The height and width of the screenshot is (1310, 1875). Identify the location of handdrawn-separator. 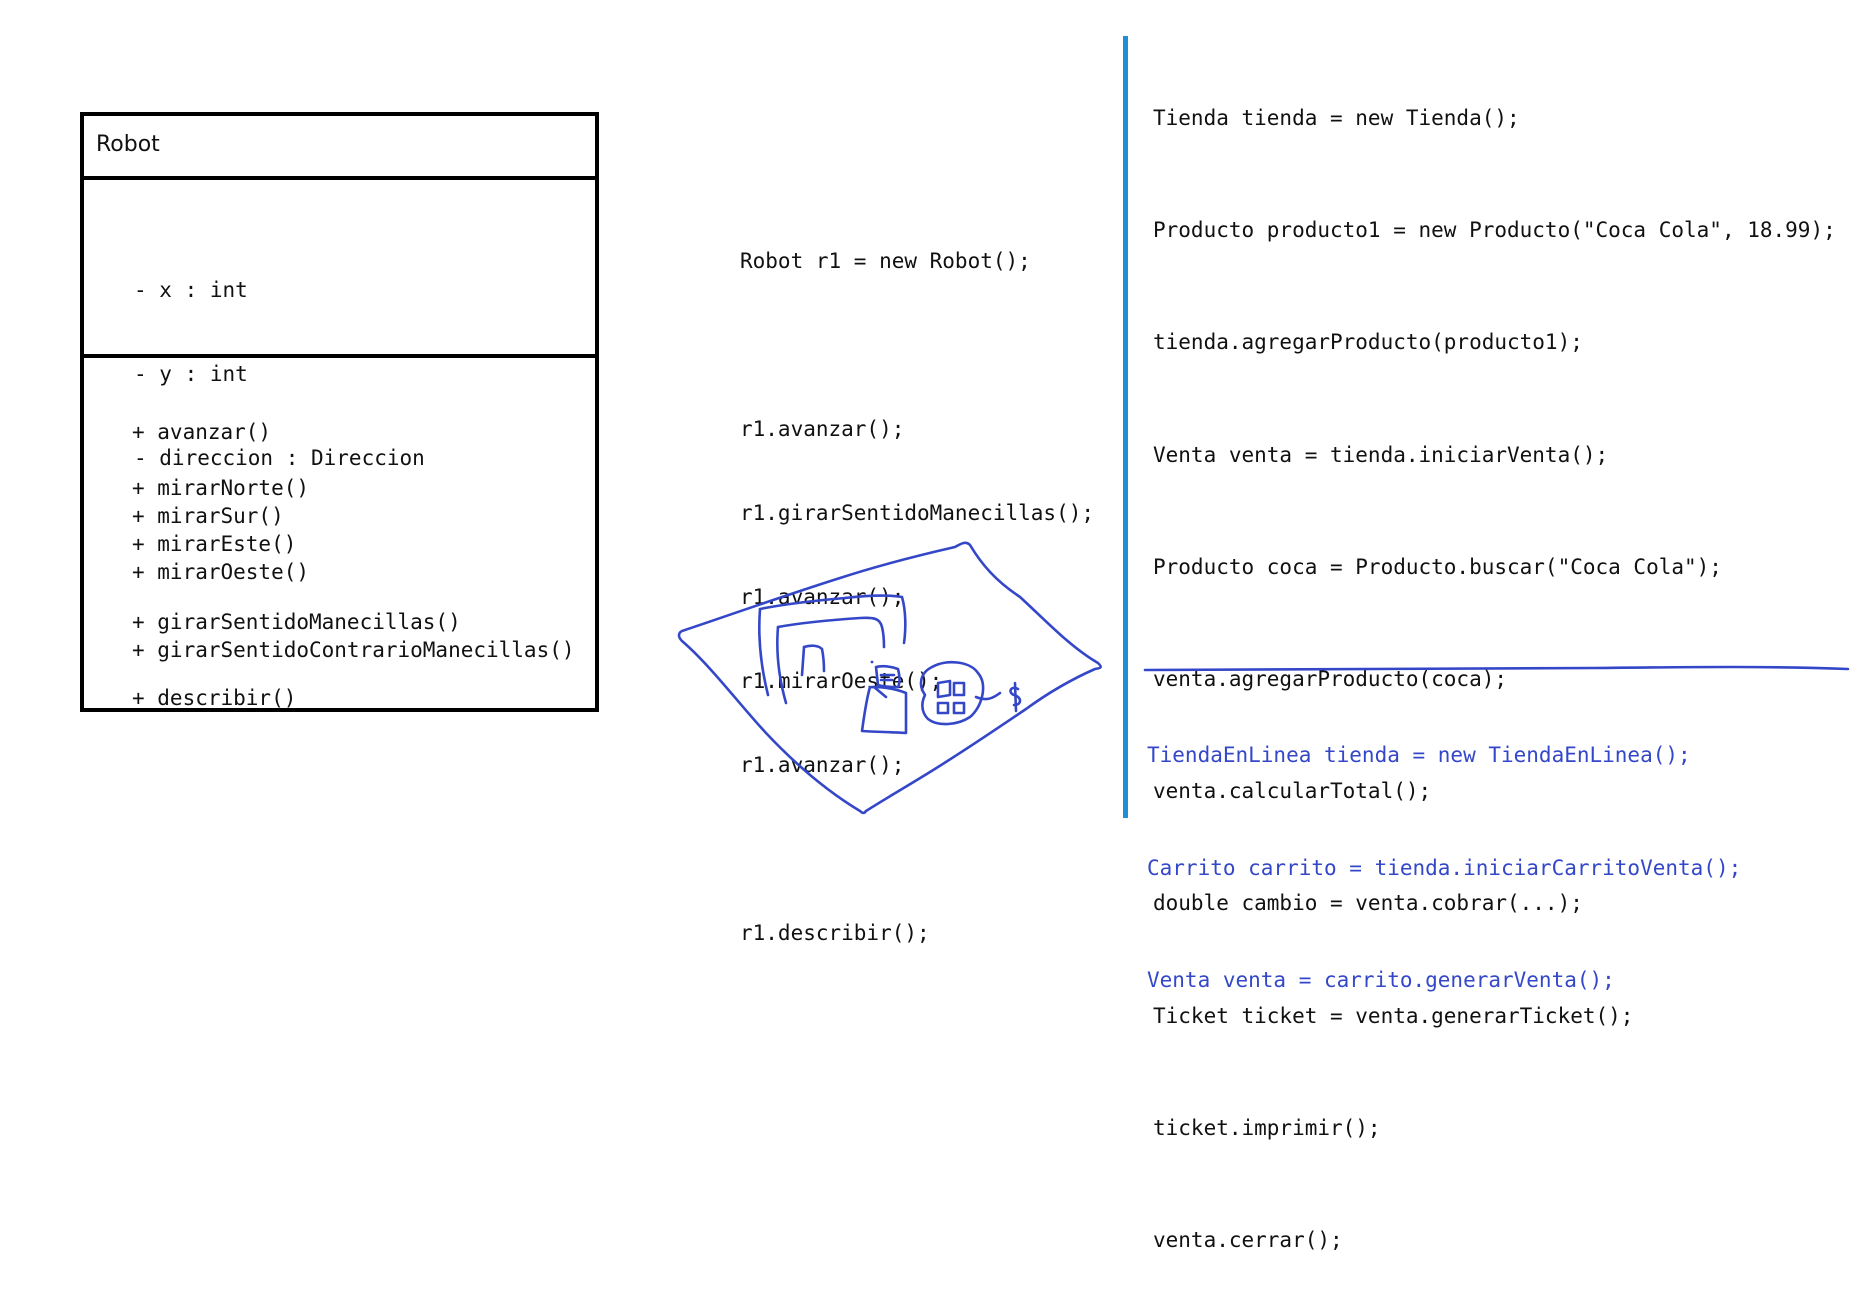
(1496, 668).